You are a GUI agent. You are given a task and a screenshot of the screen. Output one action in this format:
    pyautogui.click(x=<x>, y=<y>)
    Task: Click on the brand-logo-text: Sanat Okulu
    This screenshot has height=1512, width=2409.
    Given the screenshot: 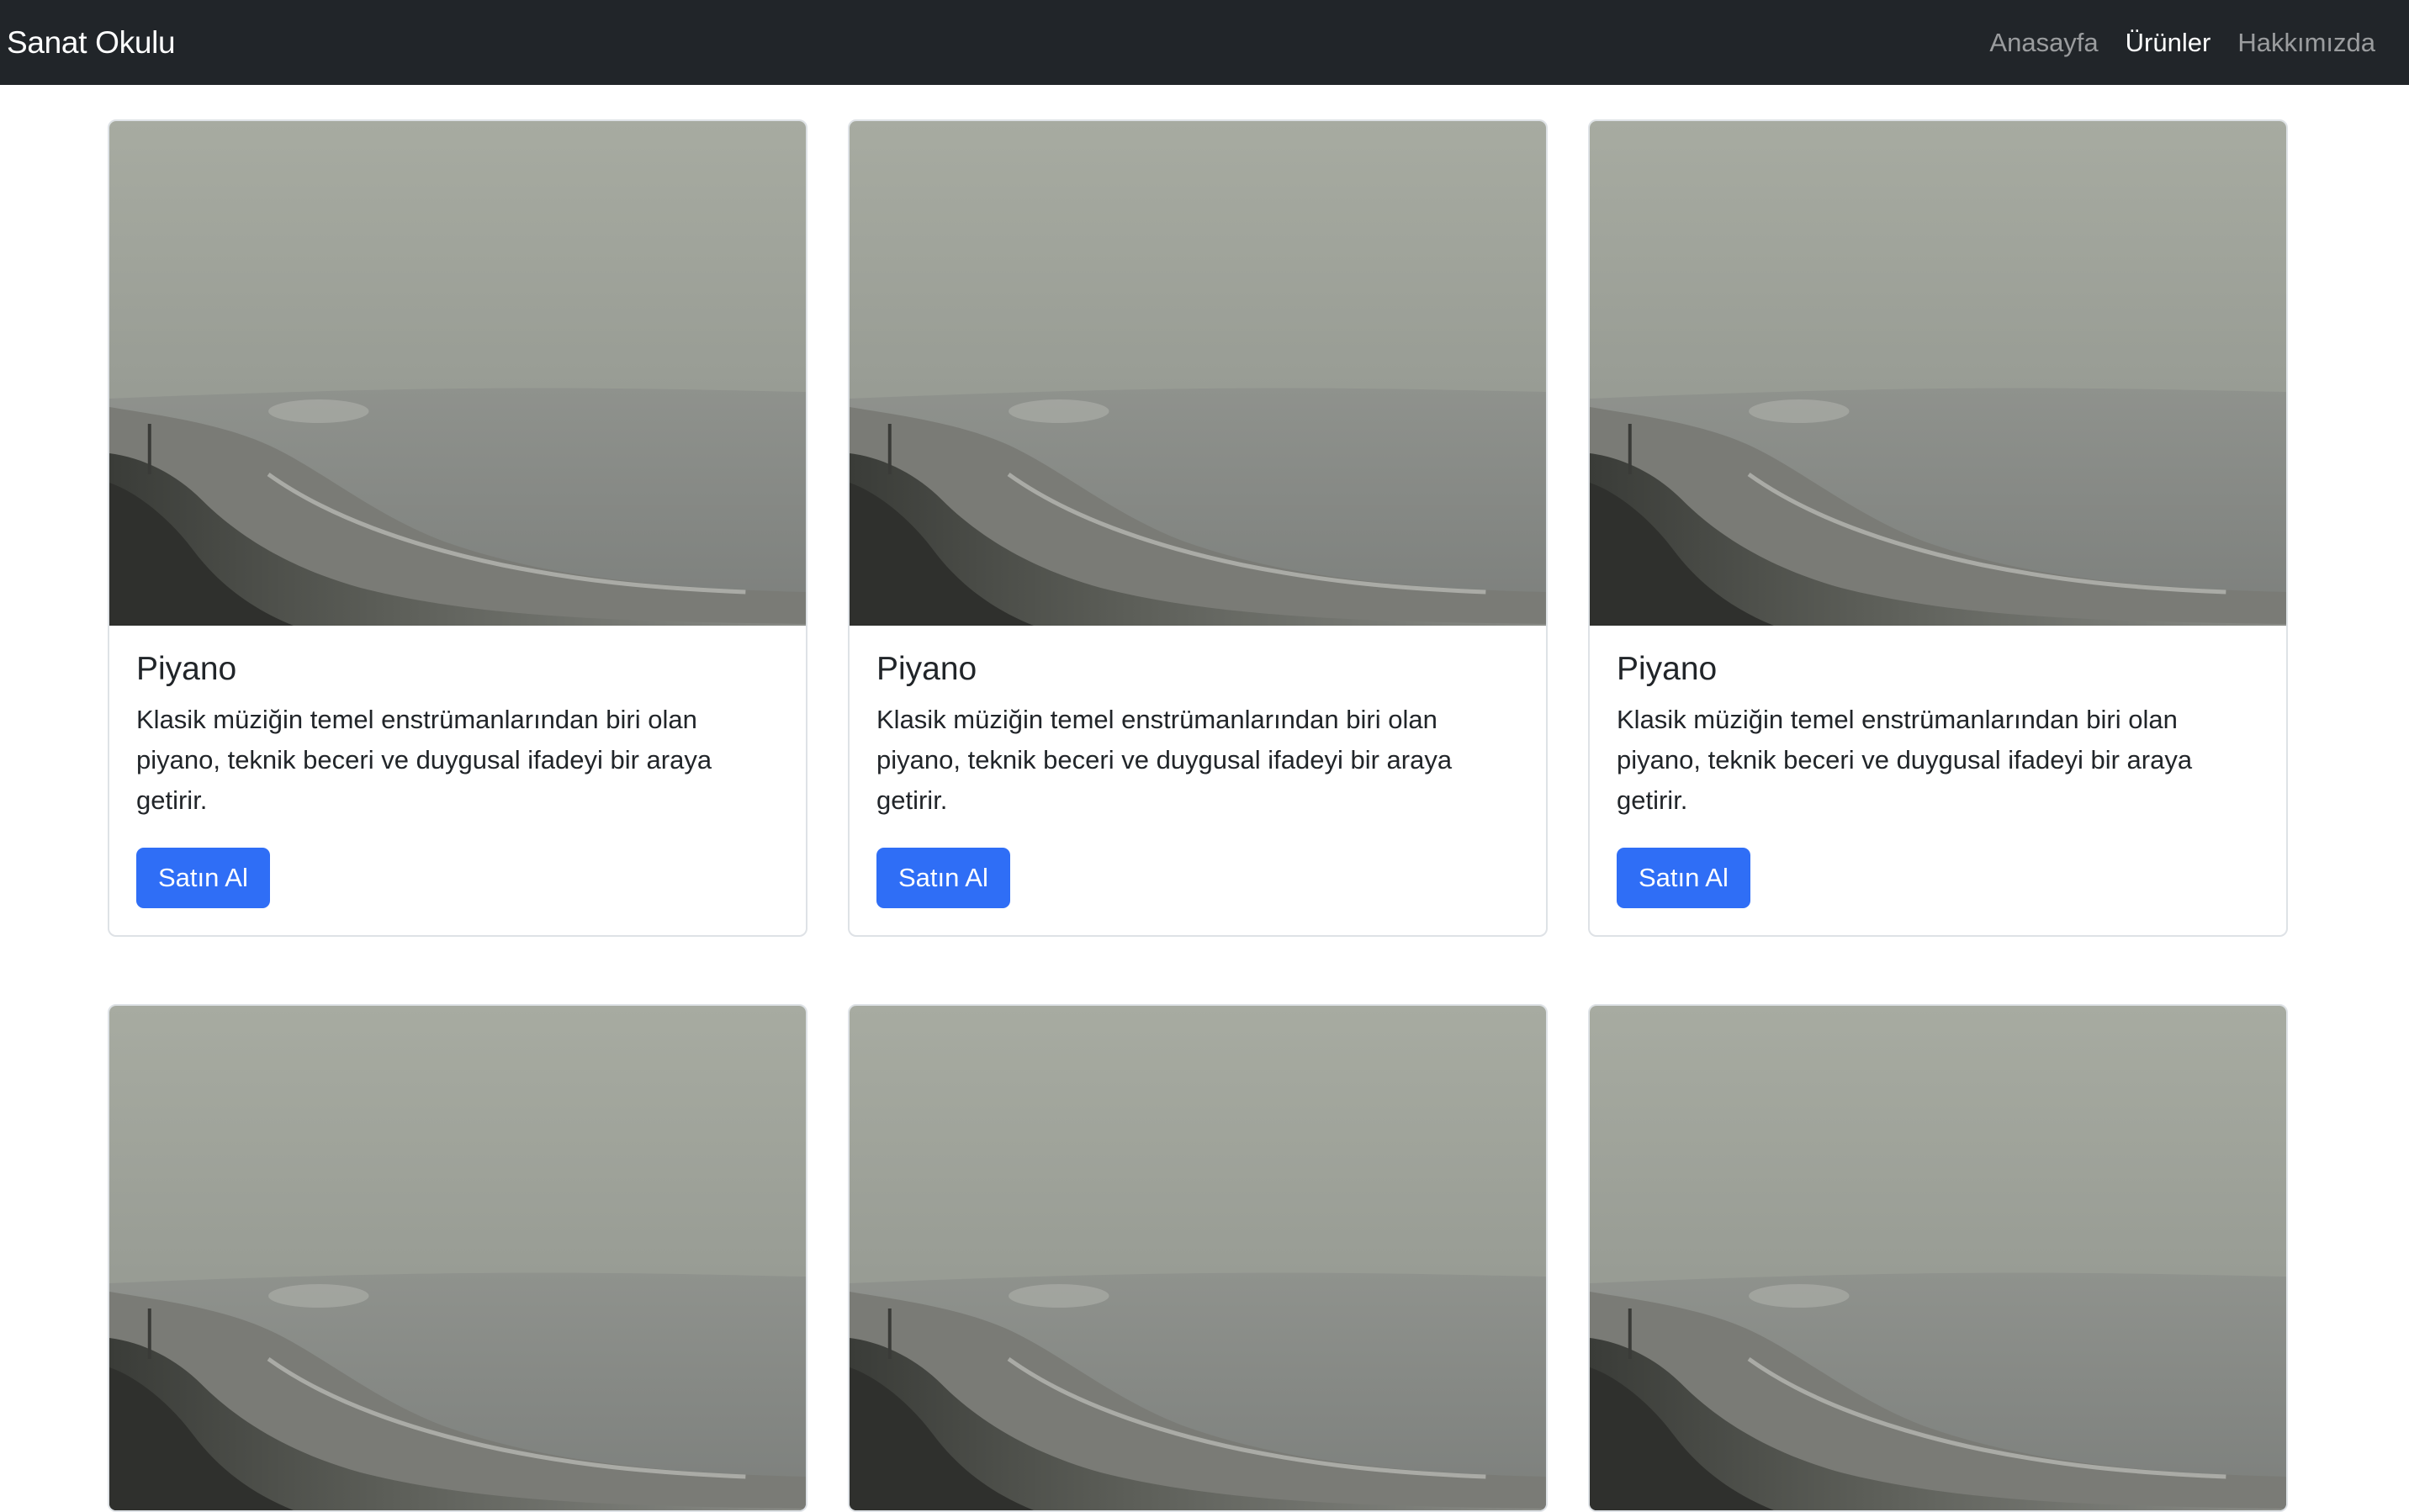 What is the action you would take?
    pyautogui.click(x=92, y=43)
    